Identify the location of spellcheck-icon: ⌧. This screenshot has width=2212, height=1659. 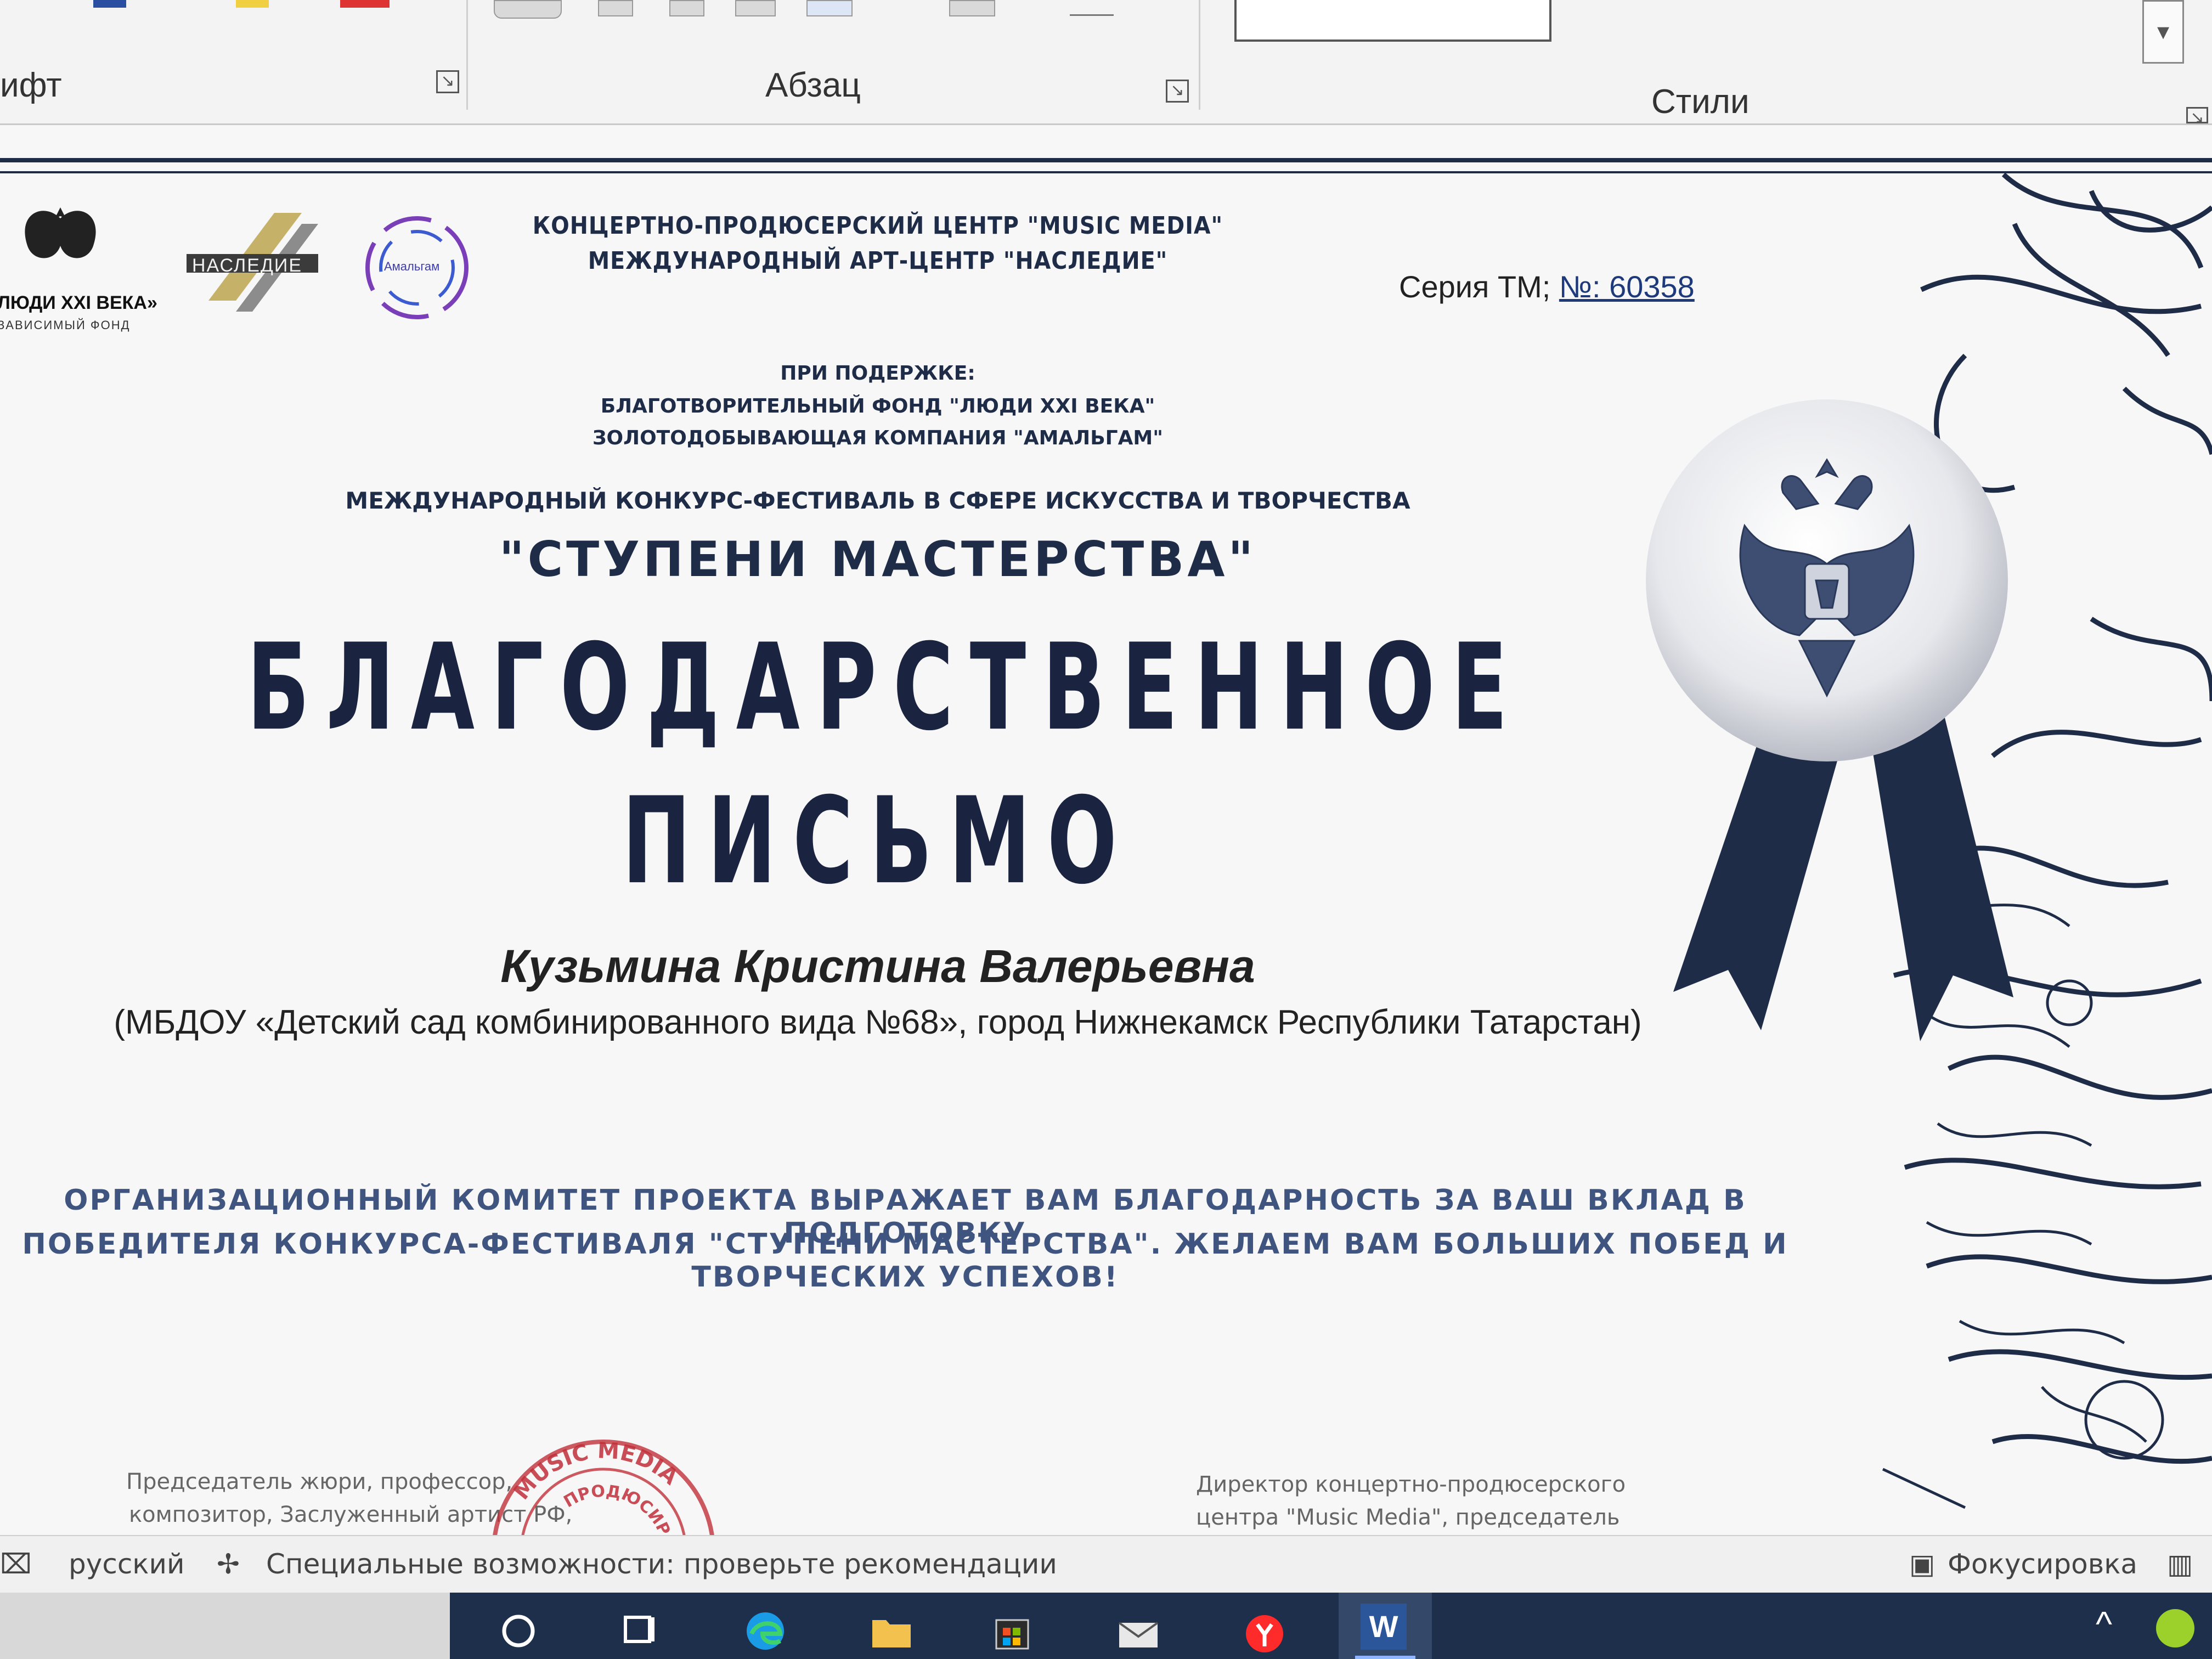
(16, 1564).